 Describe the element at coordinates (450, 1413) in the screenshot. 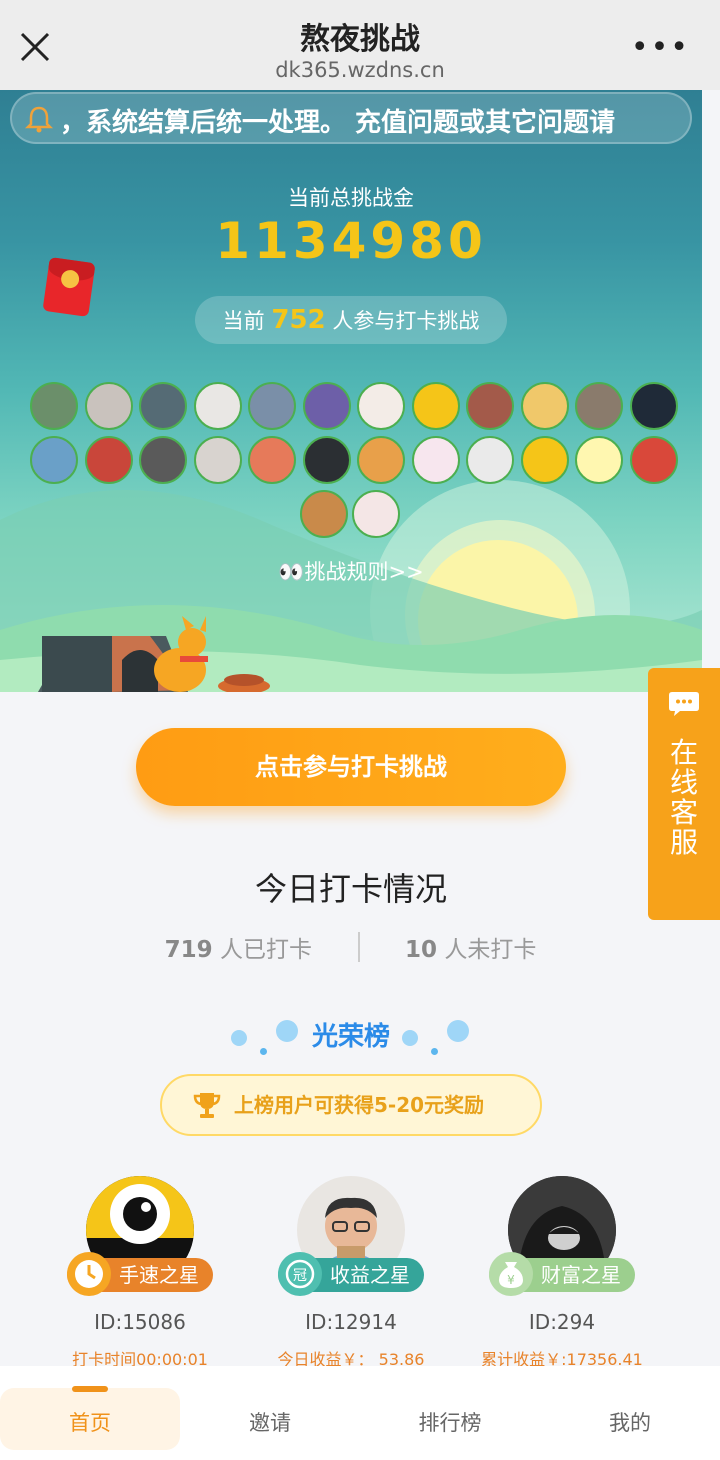

I see `tab-leaderboard: 排行榜` at that location.